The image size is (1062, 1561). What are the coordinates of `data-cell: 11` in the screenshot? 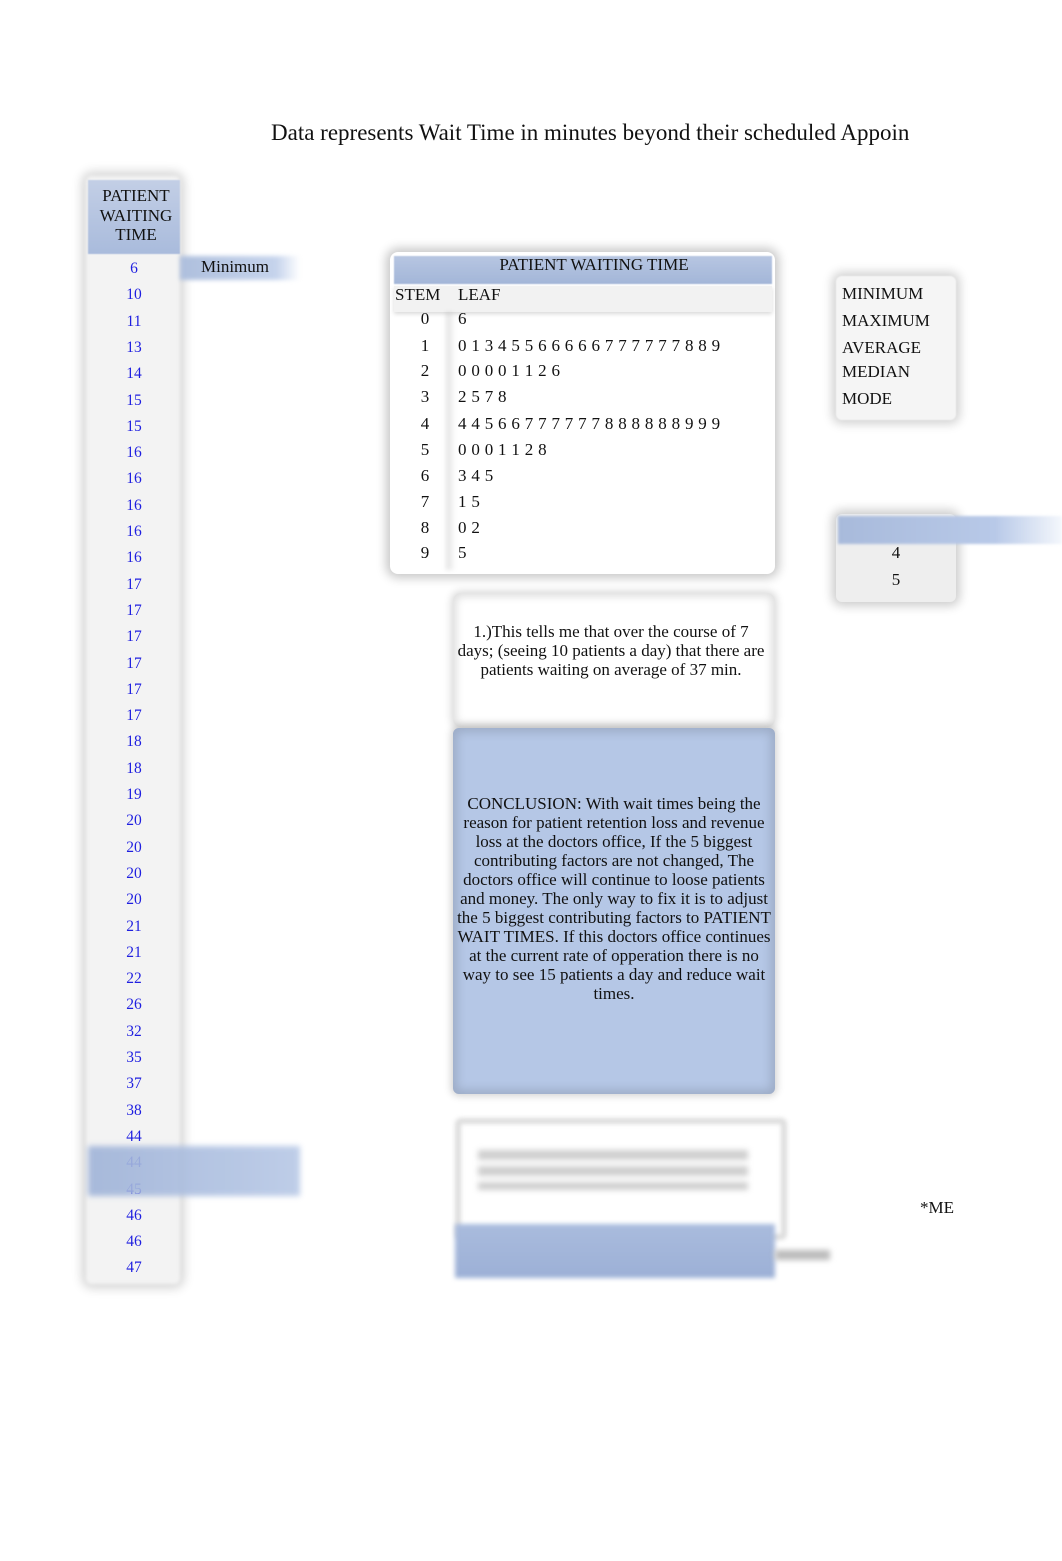 It's located at (134, 322).